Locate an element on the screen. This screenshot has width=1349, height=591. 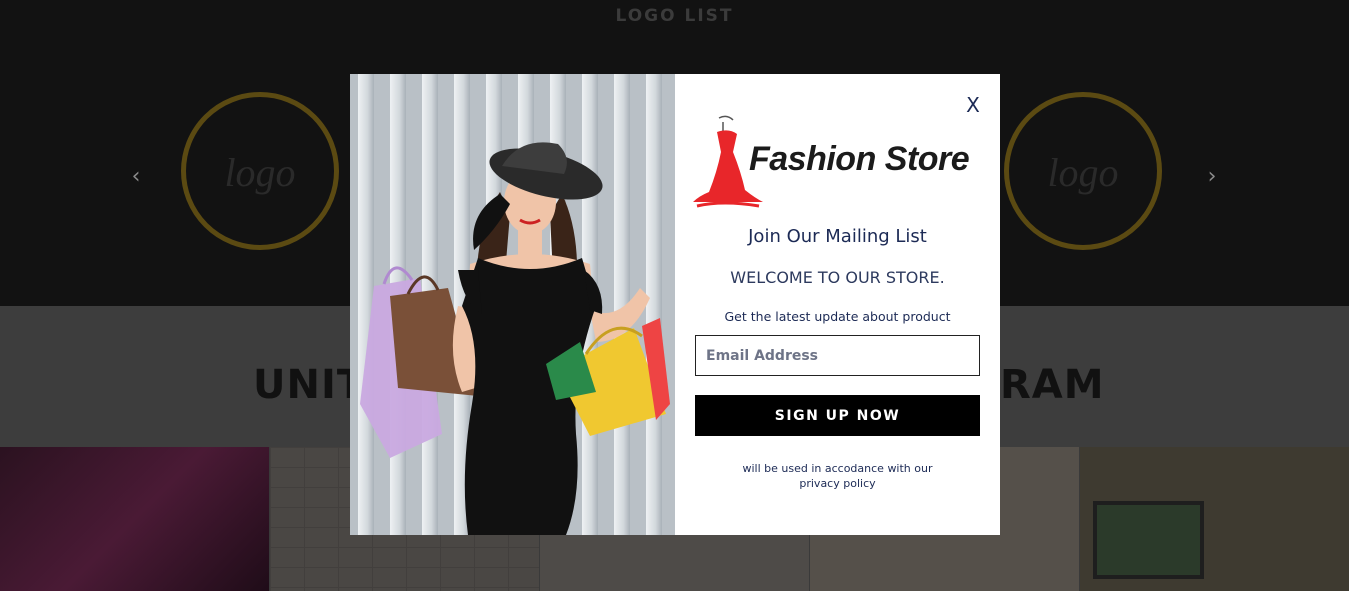
brand-logo: Fashion Store is located at coordinates (838, 160).